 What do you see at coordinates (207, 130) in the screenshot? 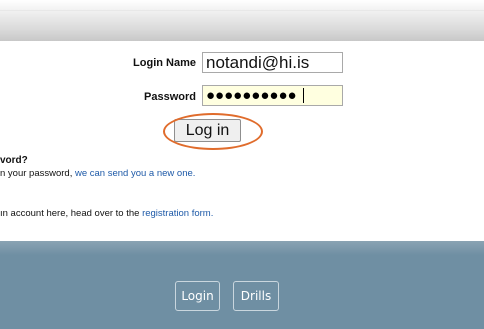
I see `log-in-button: Log in` at bounding box center [207, 130].